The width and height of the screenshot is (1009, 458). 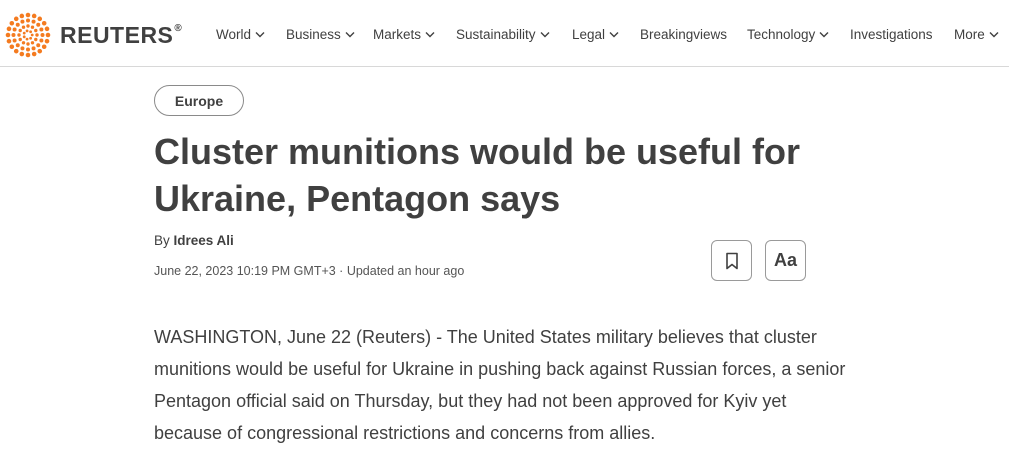 I want to click on bookmark-button, so click(x=731, y=260).